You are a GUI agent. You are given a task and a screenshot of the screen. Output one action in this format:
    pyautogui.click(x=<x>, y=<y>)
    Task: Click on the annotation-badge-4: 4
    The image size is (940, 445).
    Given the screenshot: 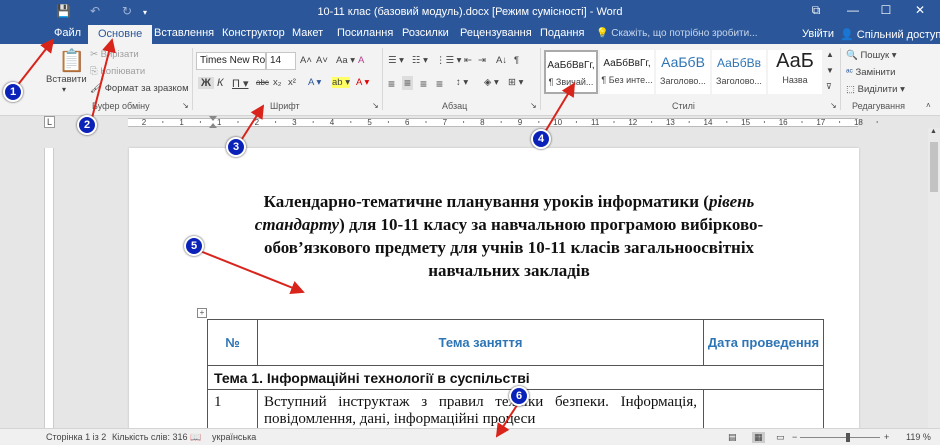 What is the action you would take?
    pyautogui.click(x=541, y=139)
    